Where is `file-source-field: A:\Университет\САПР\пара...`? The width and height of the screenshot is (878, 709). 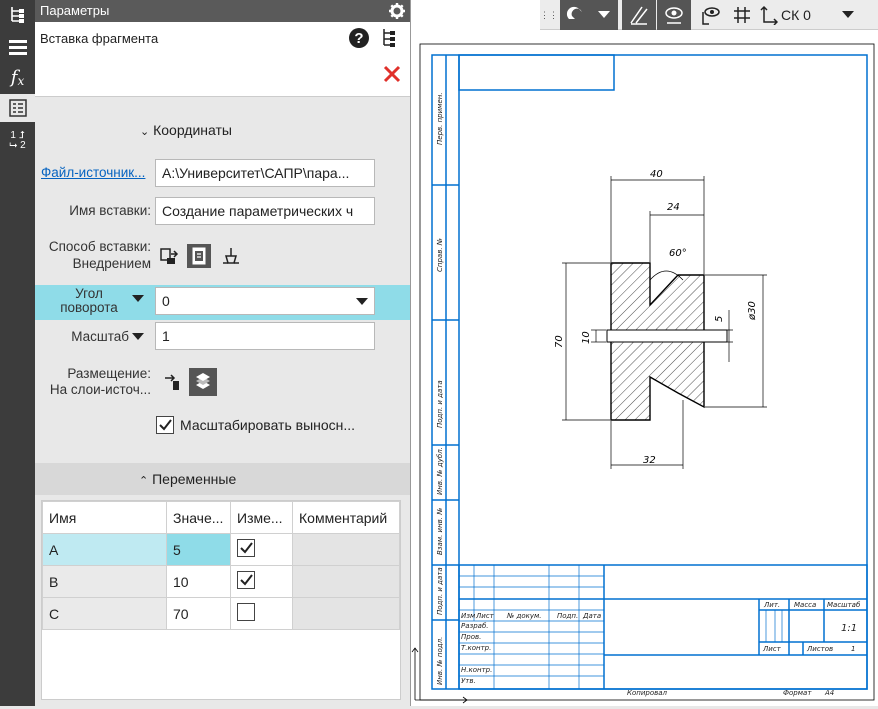 file-source-field: A:\Университет\САПР\пара... is located at coordinates (265, 173).